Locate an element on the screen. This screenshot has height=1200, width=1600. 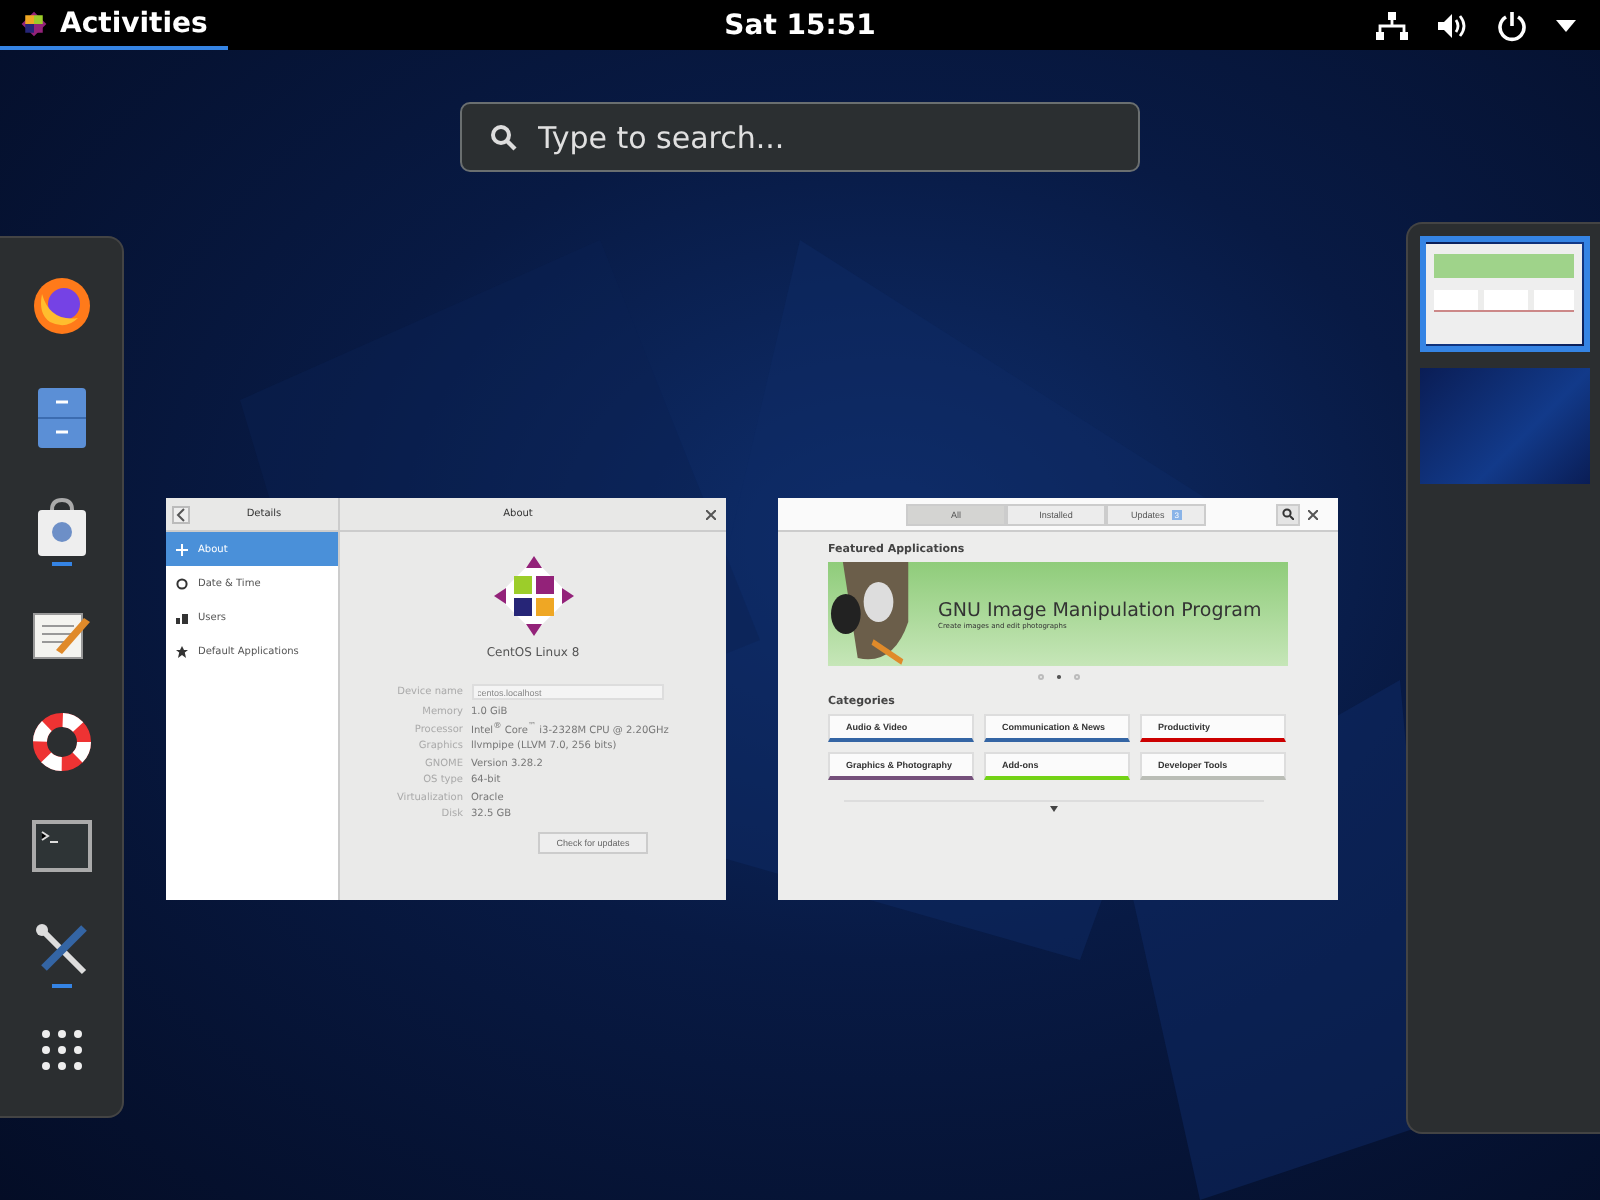
activities-button: Activities is located at coordinates (114, 25).